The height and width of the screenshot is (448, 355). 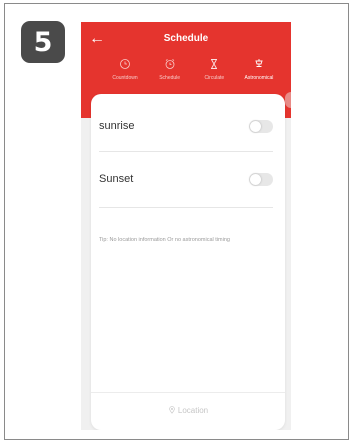 I want to click on tab-schedule: Schedule, so click(x=170, y=75).